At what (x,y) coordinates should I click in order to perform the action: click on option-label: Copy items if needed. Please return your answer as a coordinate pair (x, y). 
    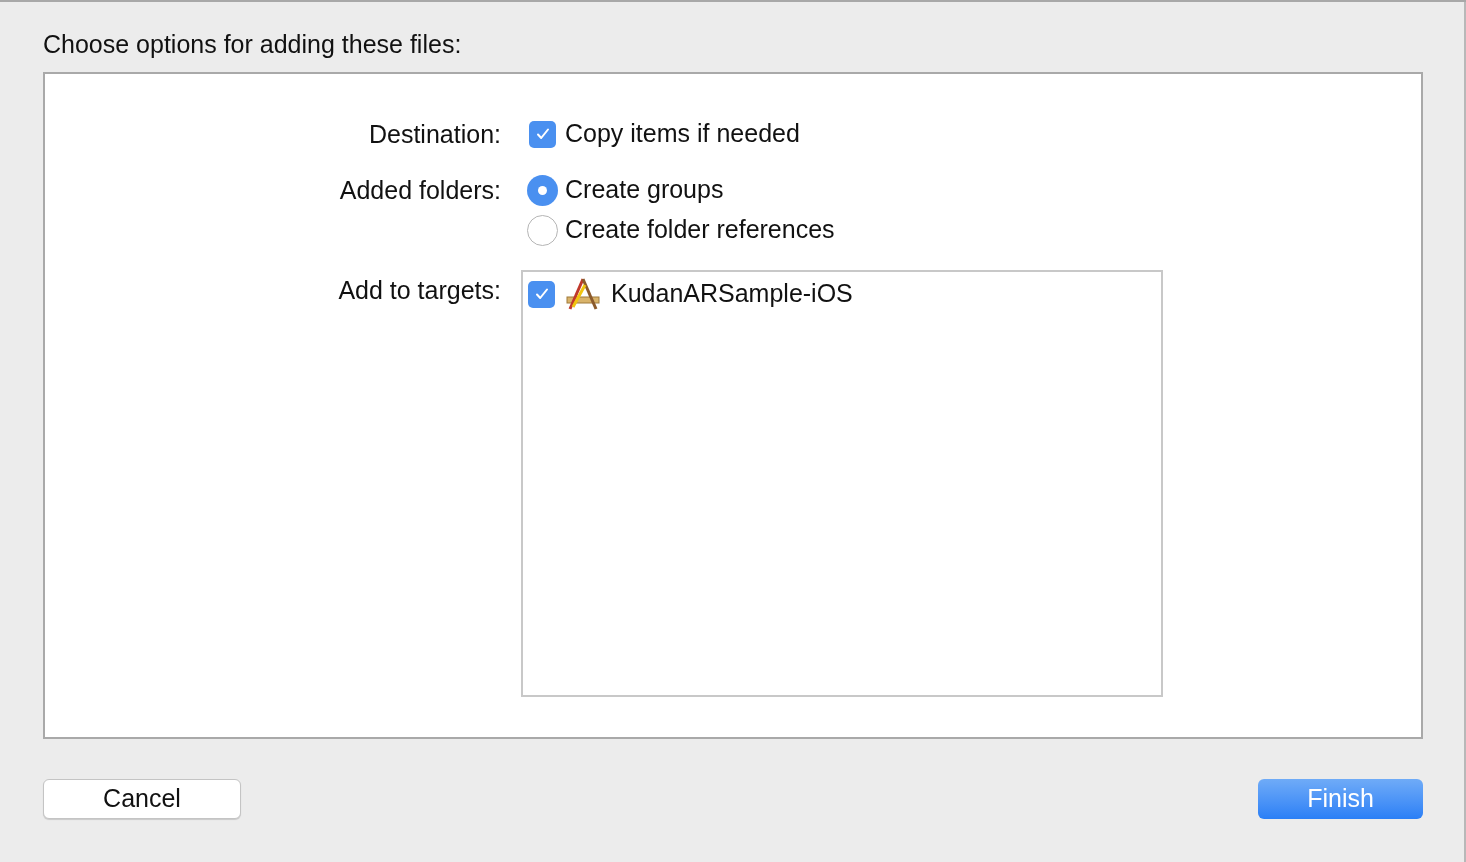
    Looking at the image, I should click on (682, 134).